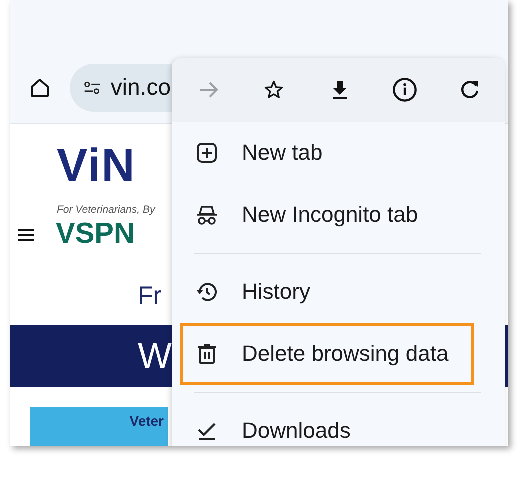 The height and width of the screenshot is (486, 520). I want to click on trash-icon, so click(207, 354).